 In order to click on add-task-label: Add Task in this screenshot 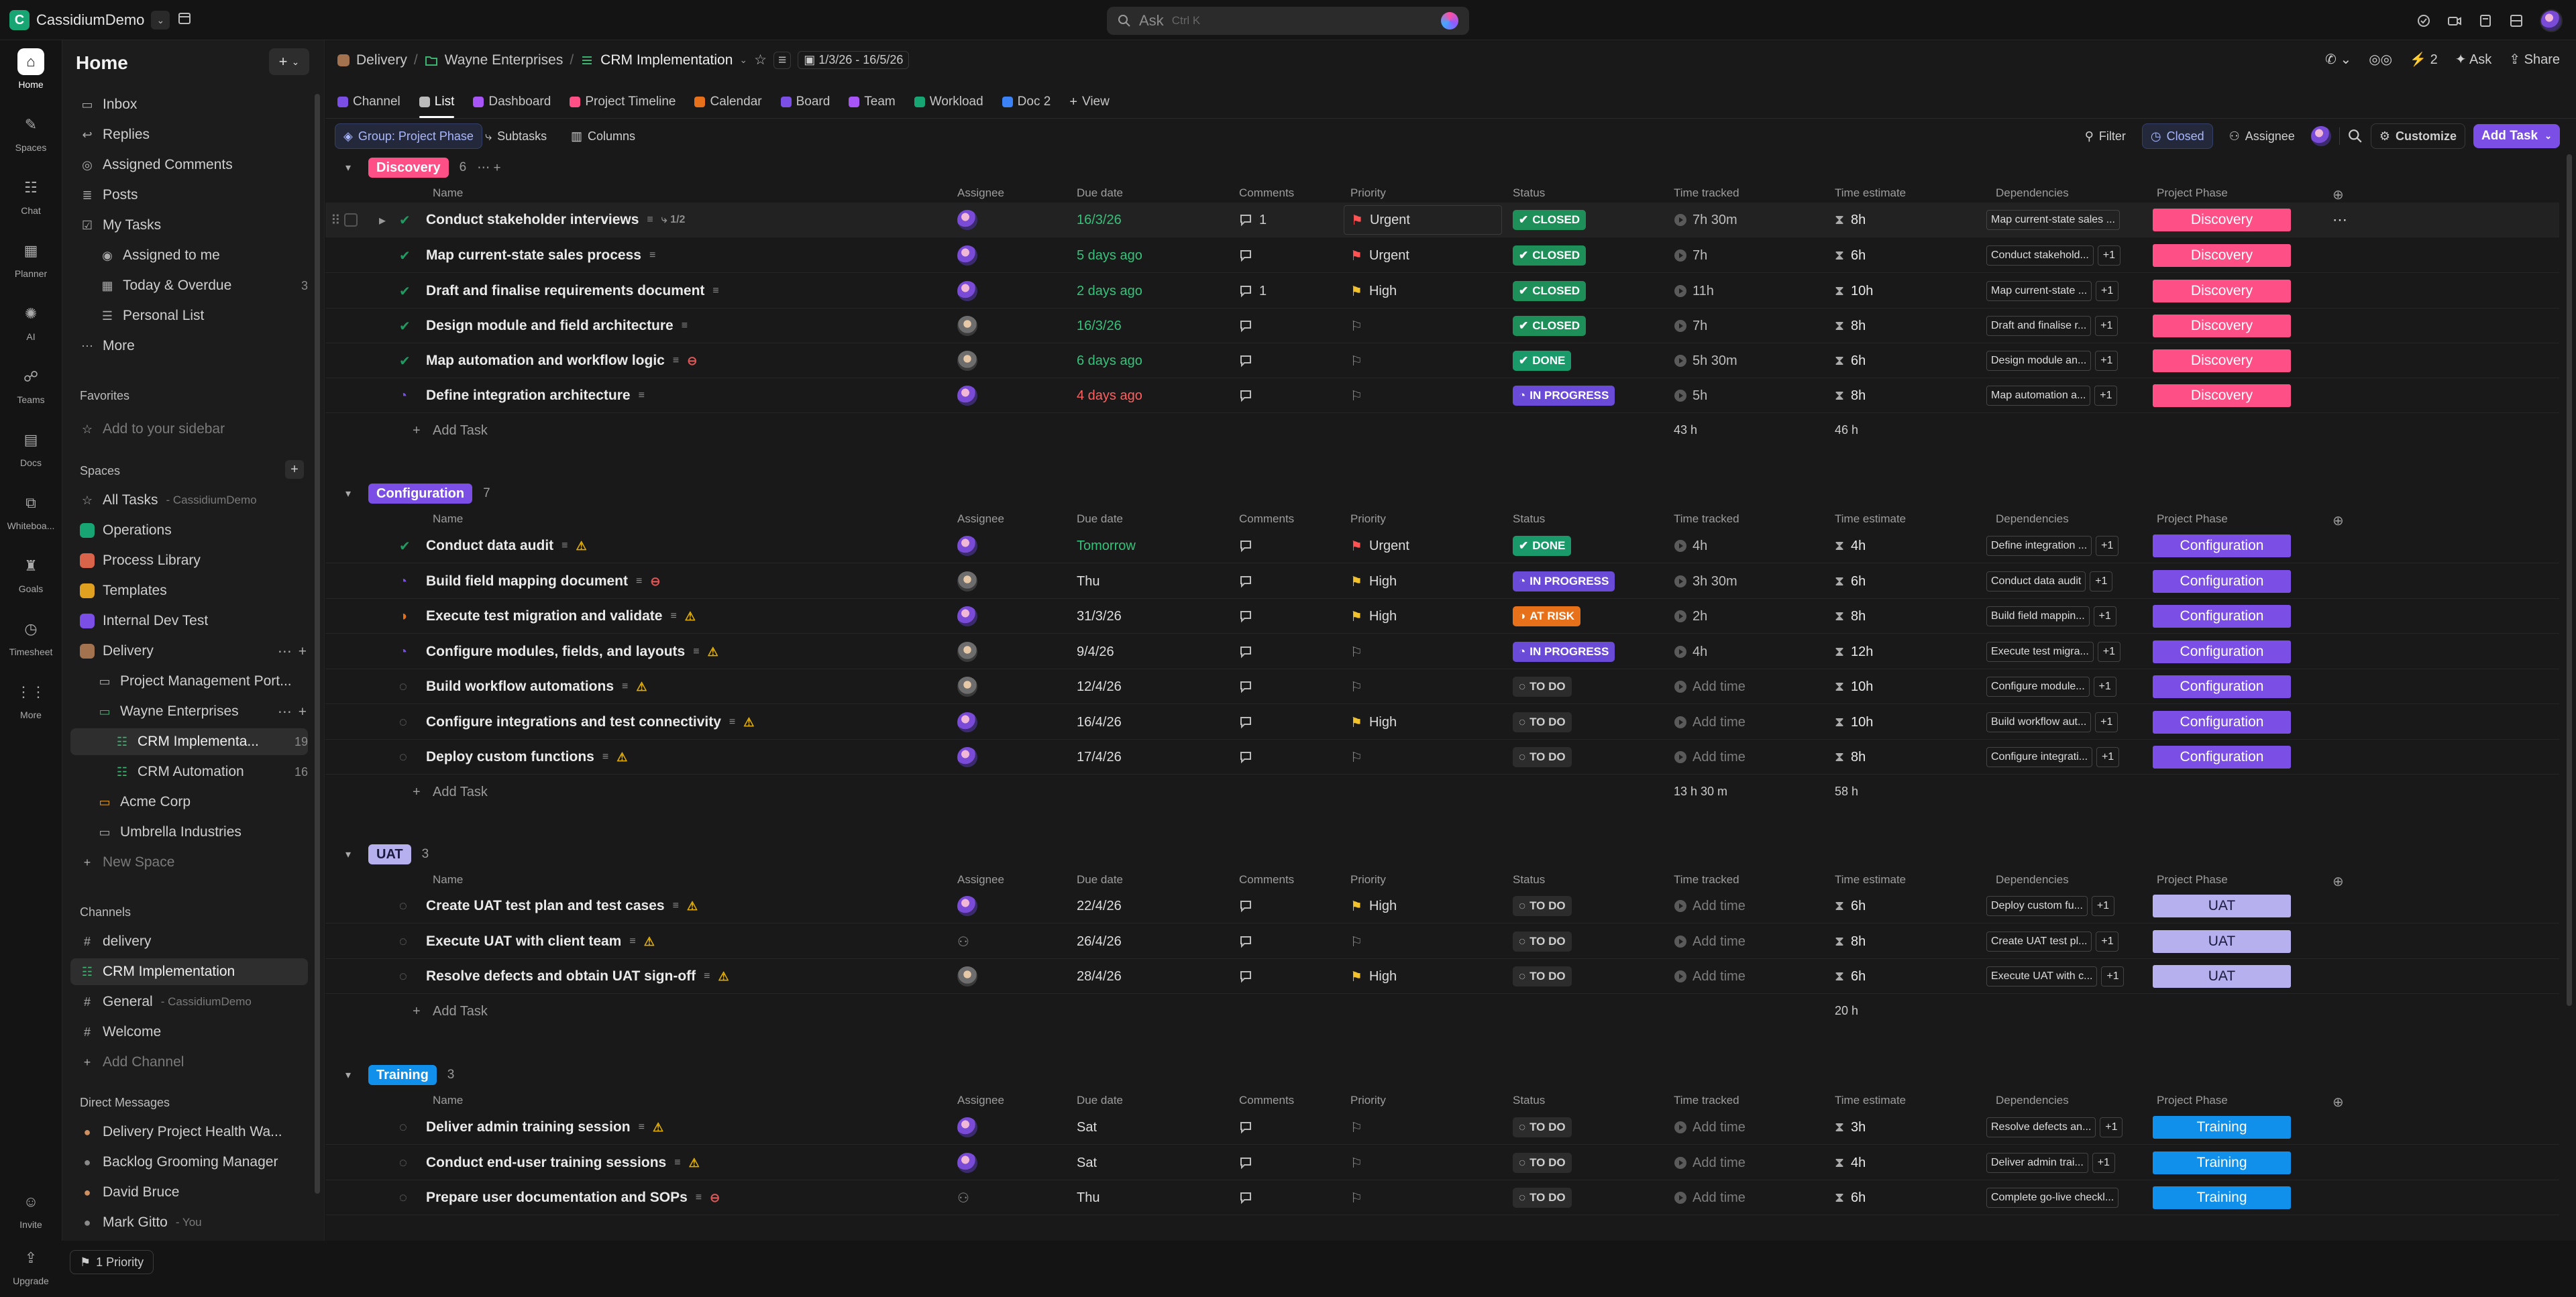, I will do `click(460, 1011)`.